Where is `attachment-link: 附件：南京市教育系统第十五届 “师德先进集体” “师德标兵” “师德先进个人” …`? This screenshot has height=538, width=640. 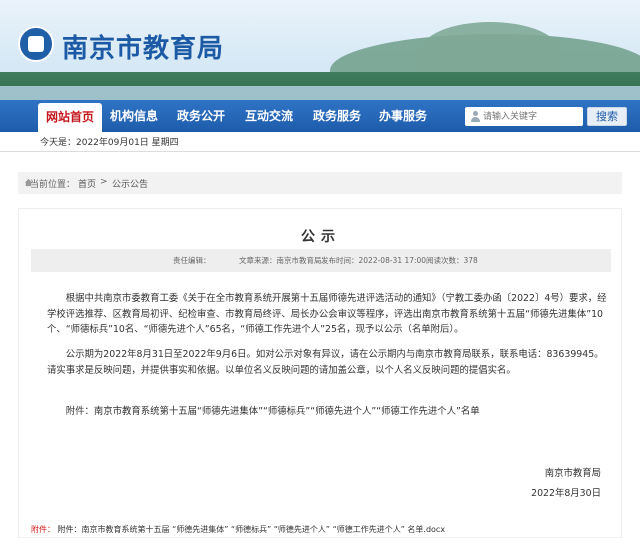 attachment-link: 附件：南京市教育系统第十五届 “师德先进集体” “师德标兵” “师德先进个人” … is located at coordinates (252, 529).